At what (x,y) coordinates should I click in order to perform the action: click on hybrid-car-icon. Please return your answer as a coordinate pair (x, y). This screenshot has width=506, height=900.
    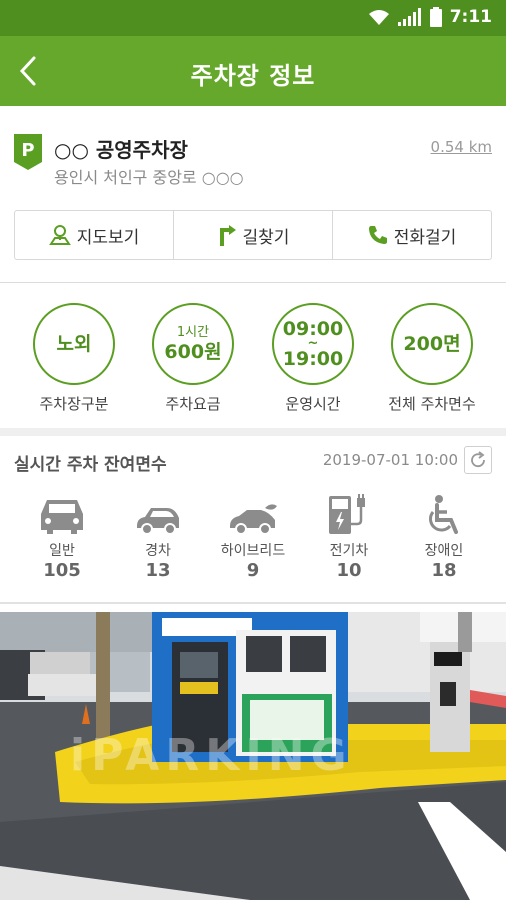
    Looking at the image, I should click on (253, 519).